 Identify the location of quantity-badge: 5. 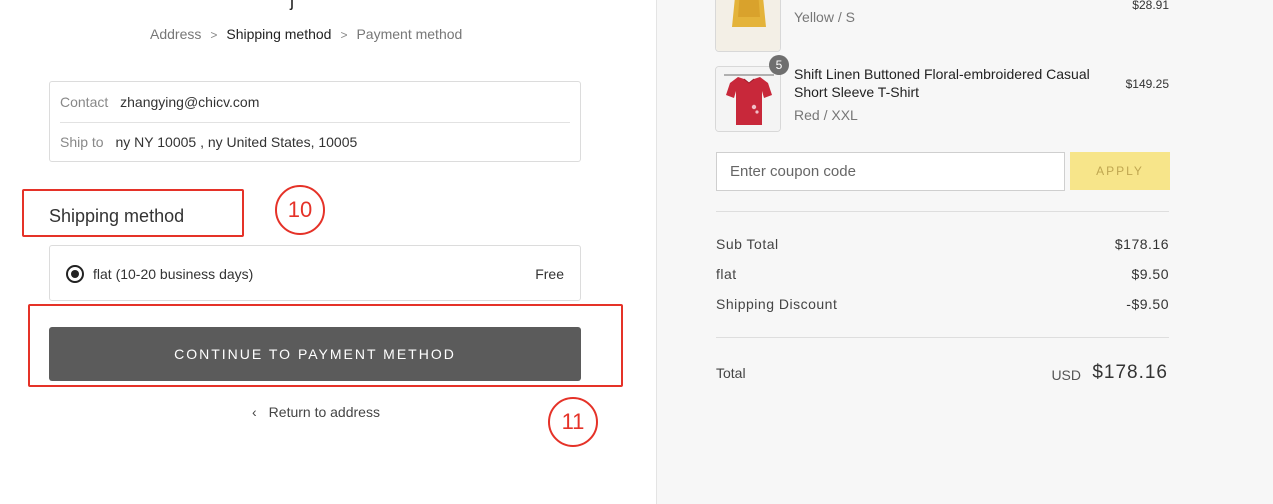
(779, 65).